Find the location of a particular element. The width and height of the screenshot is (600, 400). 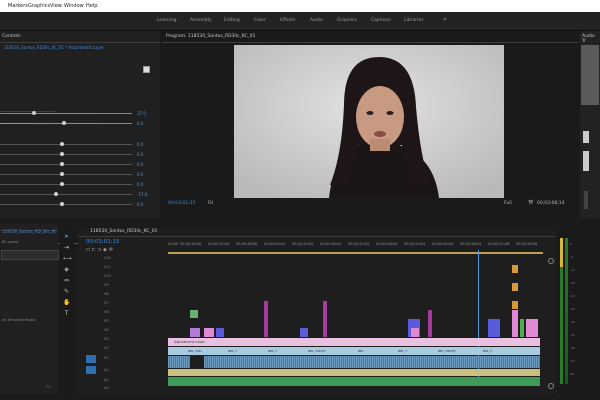

work-area-bar is located at coordinates (355, 253).